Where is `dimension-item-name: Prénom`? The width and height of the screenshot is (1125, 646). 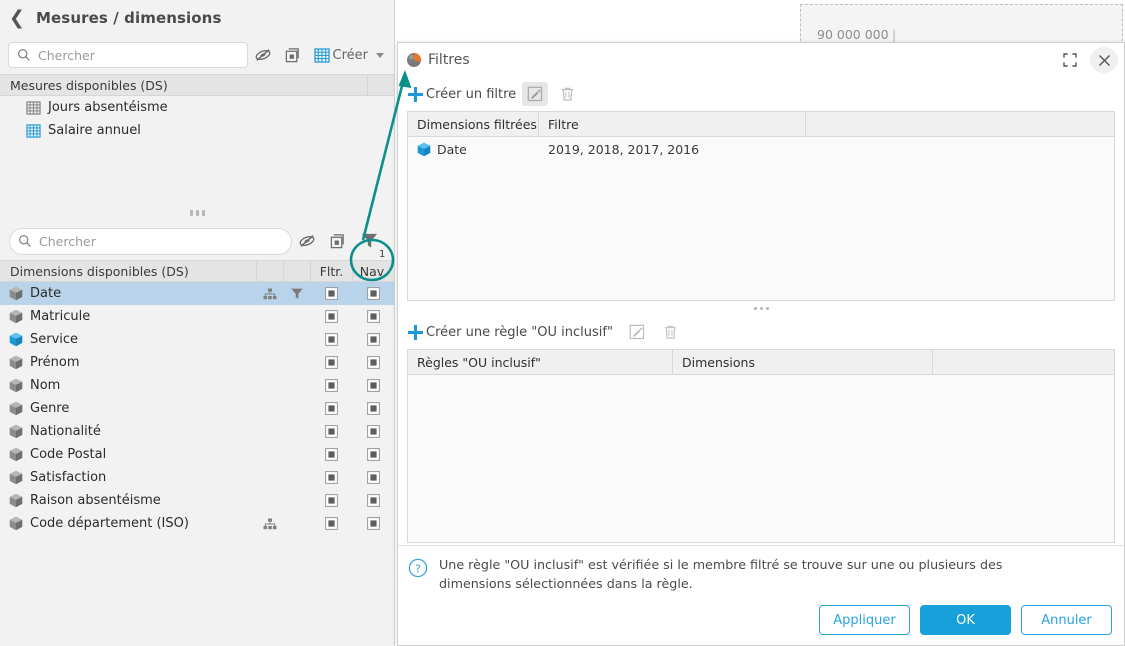
dimension-item-name: Prénom is located at coordinates (128, 362).